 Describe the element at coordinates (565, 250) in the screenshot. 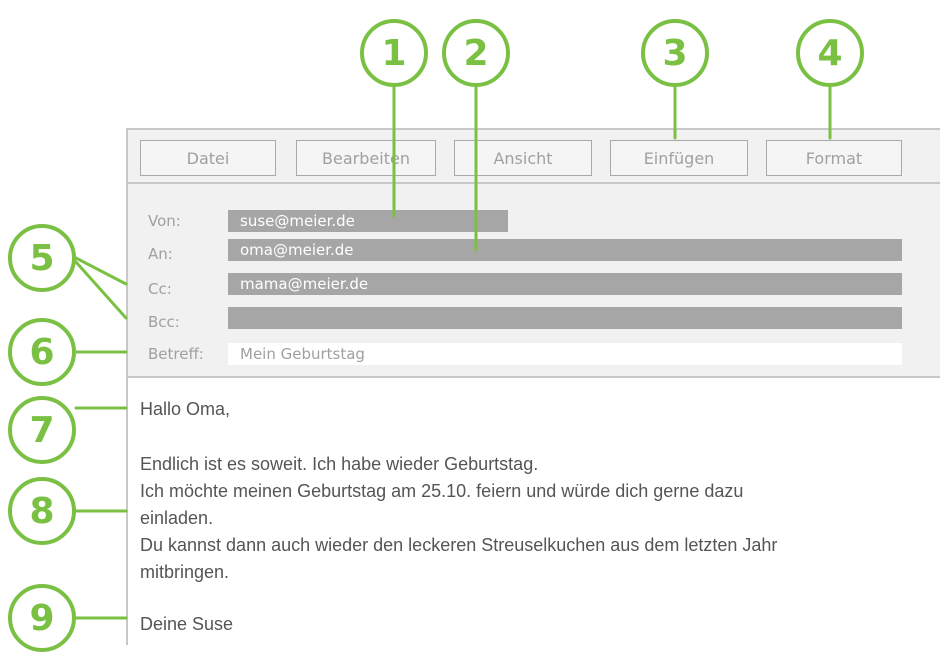

I see `to-field: oma@meier.de` at that location.